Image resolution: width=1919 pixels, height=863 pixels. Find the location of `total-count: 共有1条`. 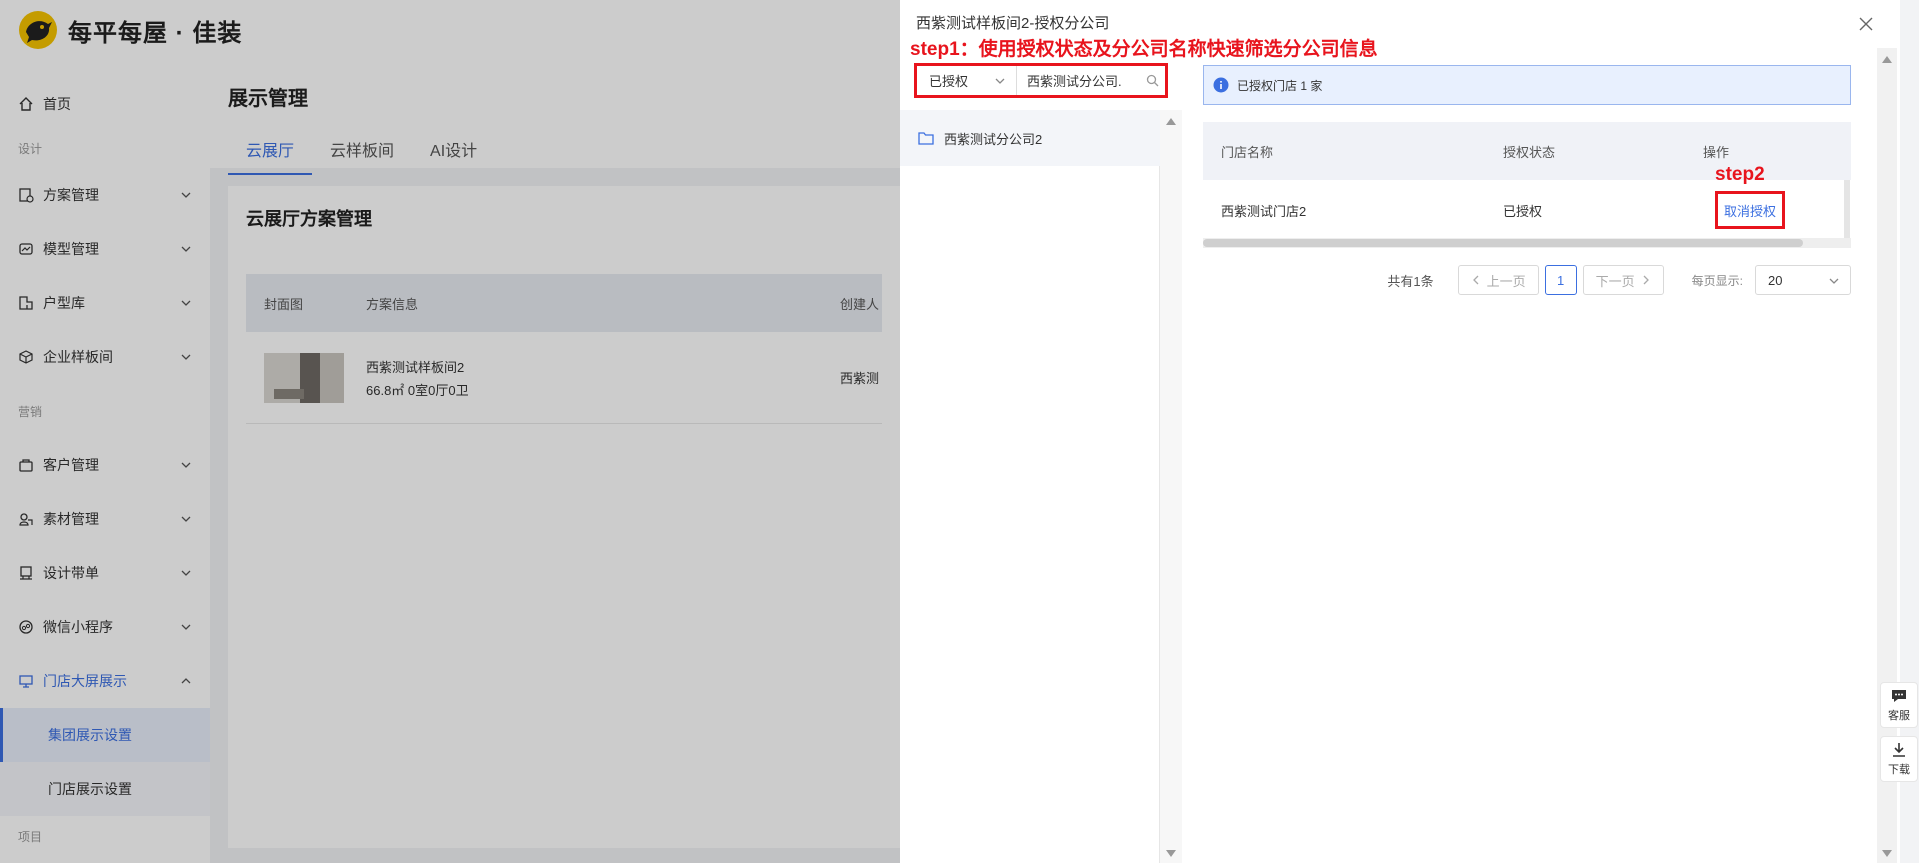

total-count: 共有1条 is located at coordinates (1410, 281).